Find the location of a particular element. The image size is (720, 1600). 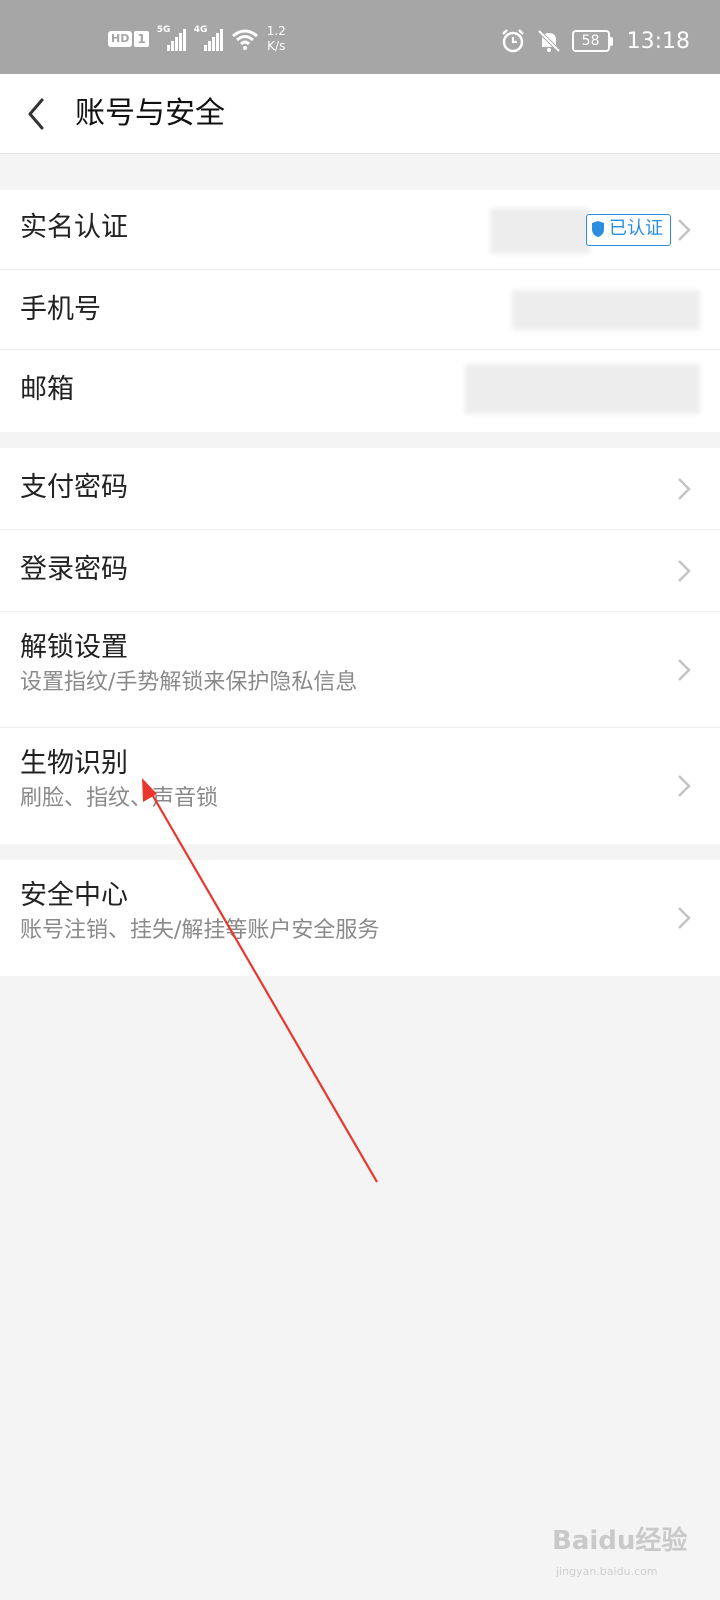

signal-4g-icon: 4G is located at coordinates (208, 38).